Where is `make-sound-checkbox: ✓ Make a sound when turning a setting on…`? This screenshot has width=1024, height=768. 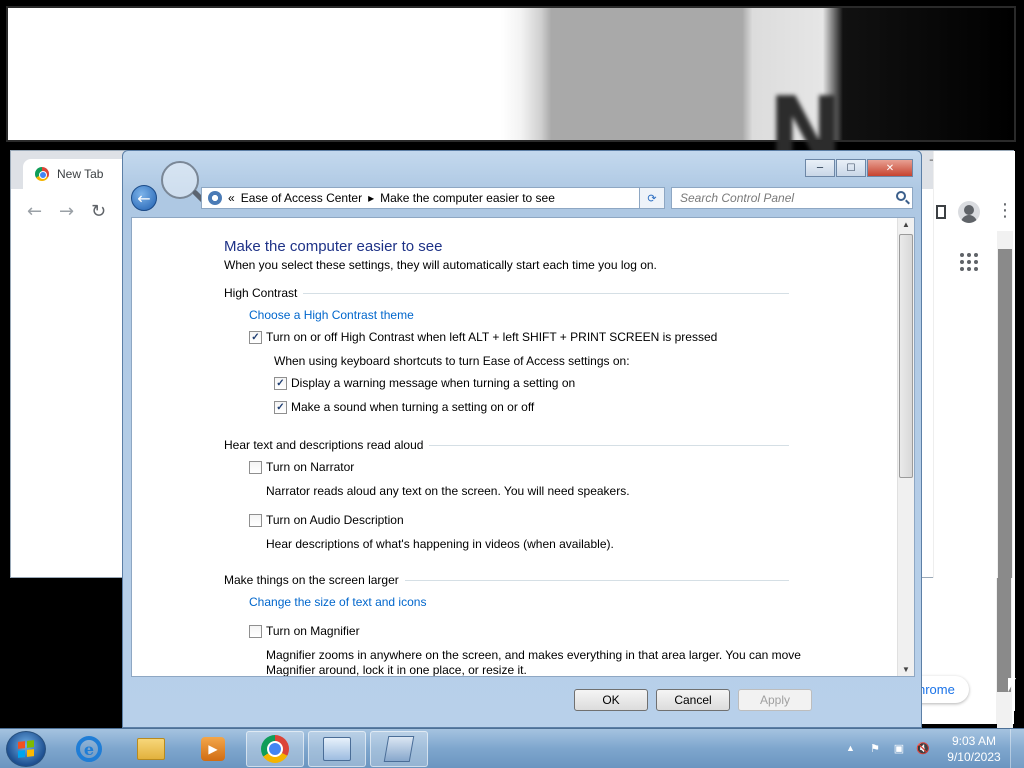 make-sound-checkbox: ✓ Make a sound when turning a setting on… is located at coordinates (404, 407).